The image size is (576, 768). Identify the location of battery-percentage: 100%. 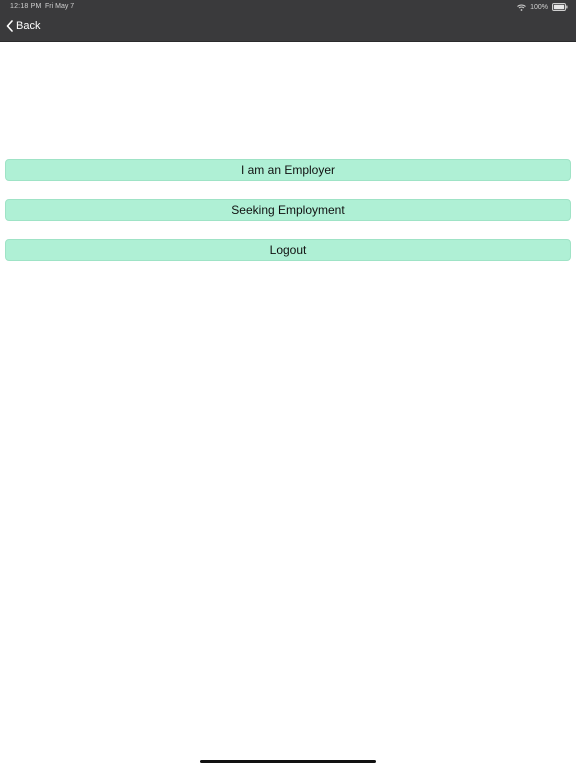
(539, 7).